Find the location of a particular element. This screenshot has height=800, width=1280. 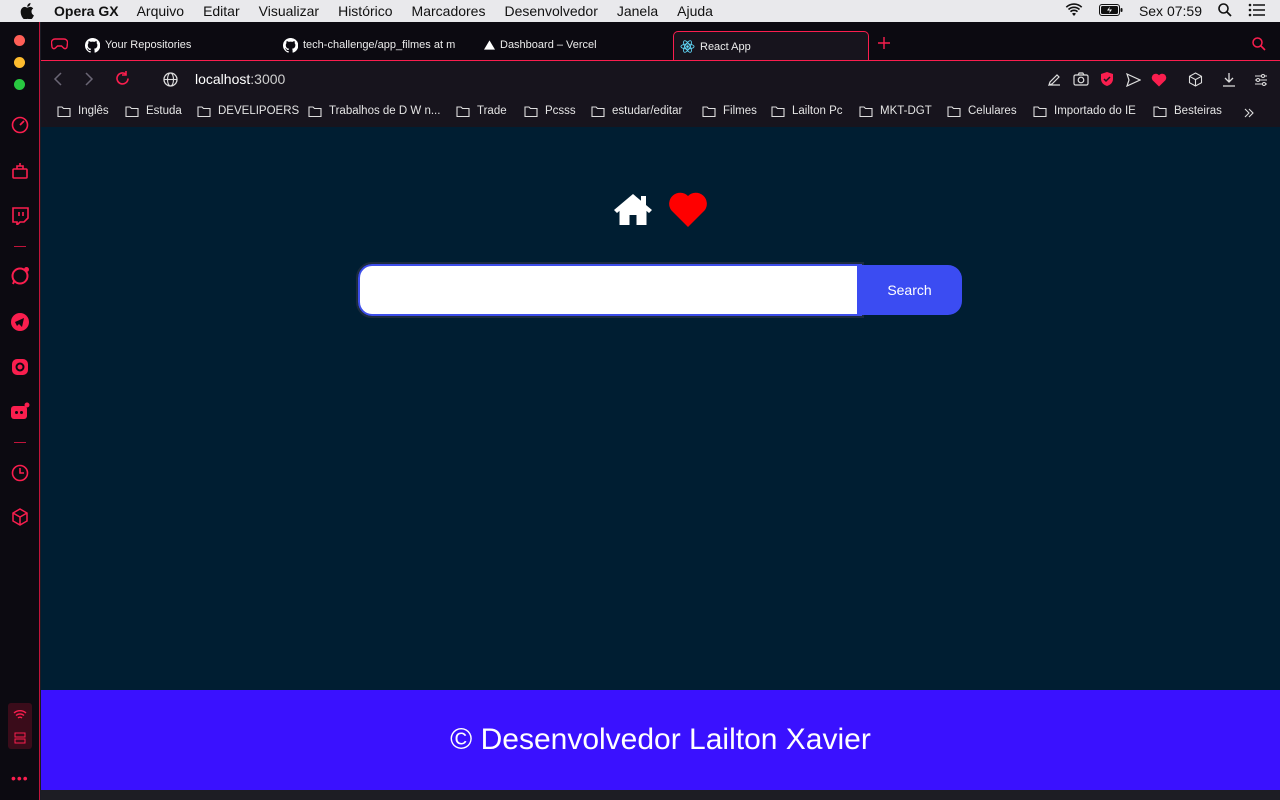

menu-app-name: Opera GX is located at coordinates (86, 11).